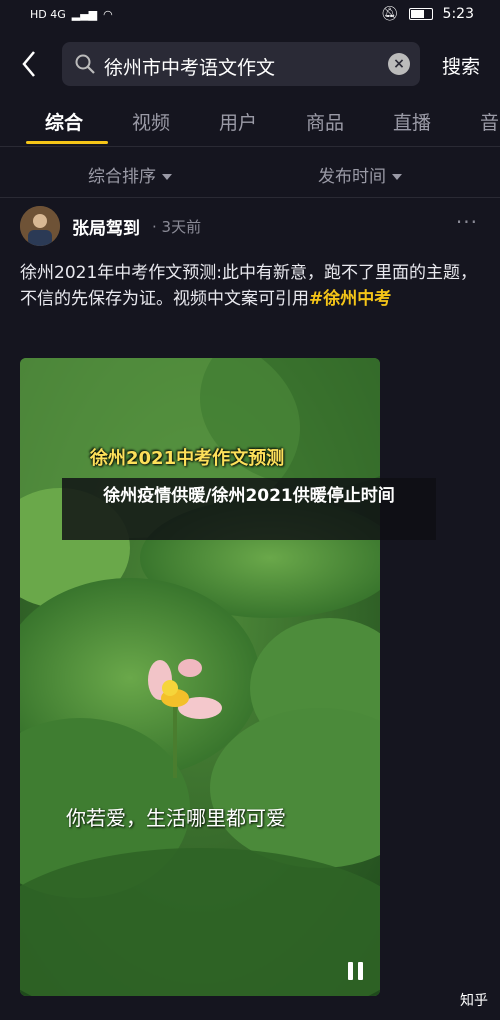  Describe the element at coordinates (190, 68) in the screenshot. I see `search-query-text: 徐州市中考语文作文` at that location.